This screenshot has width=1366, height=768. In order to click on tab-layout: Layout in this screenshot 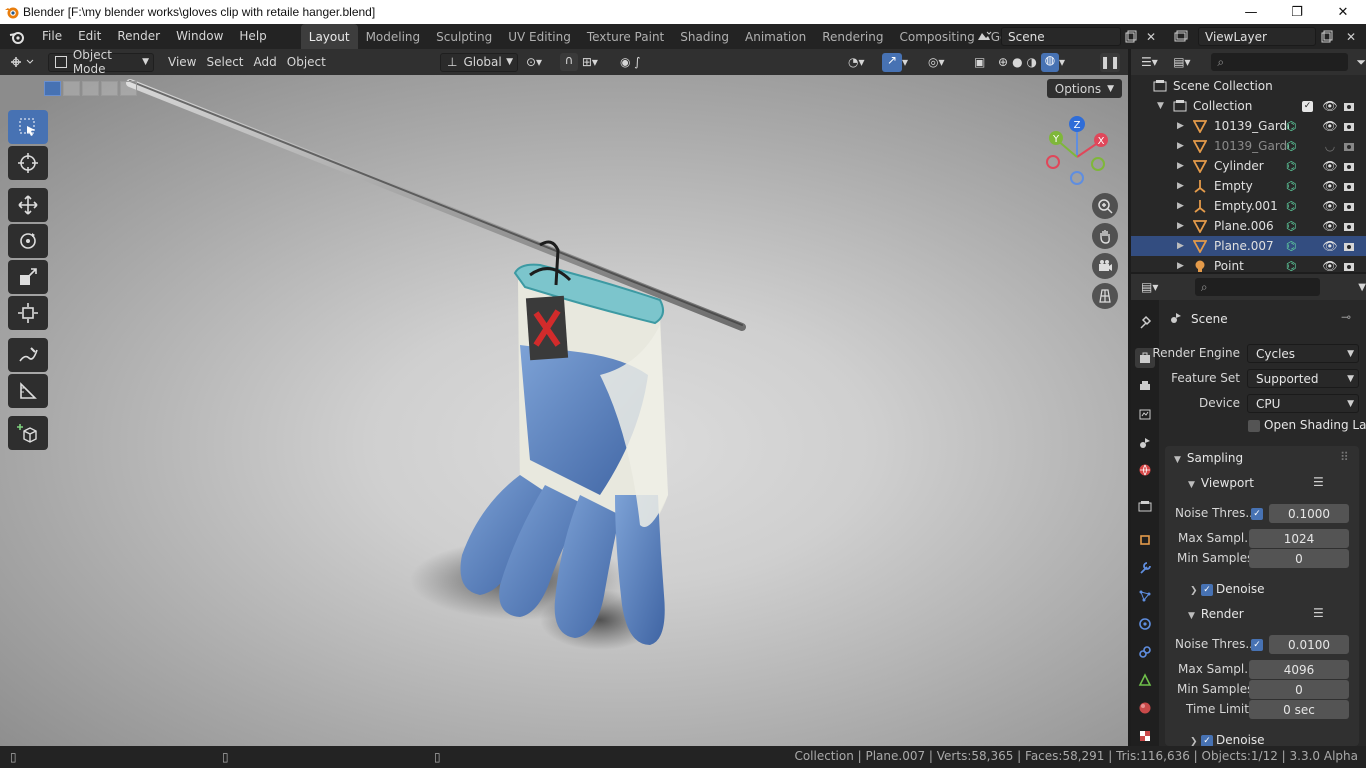, I will do `click(329, 36)`.